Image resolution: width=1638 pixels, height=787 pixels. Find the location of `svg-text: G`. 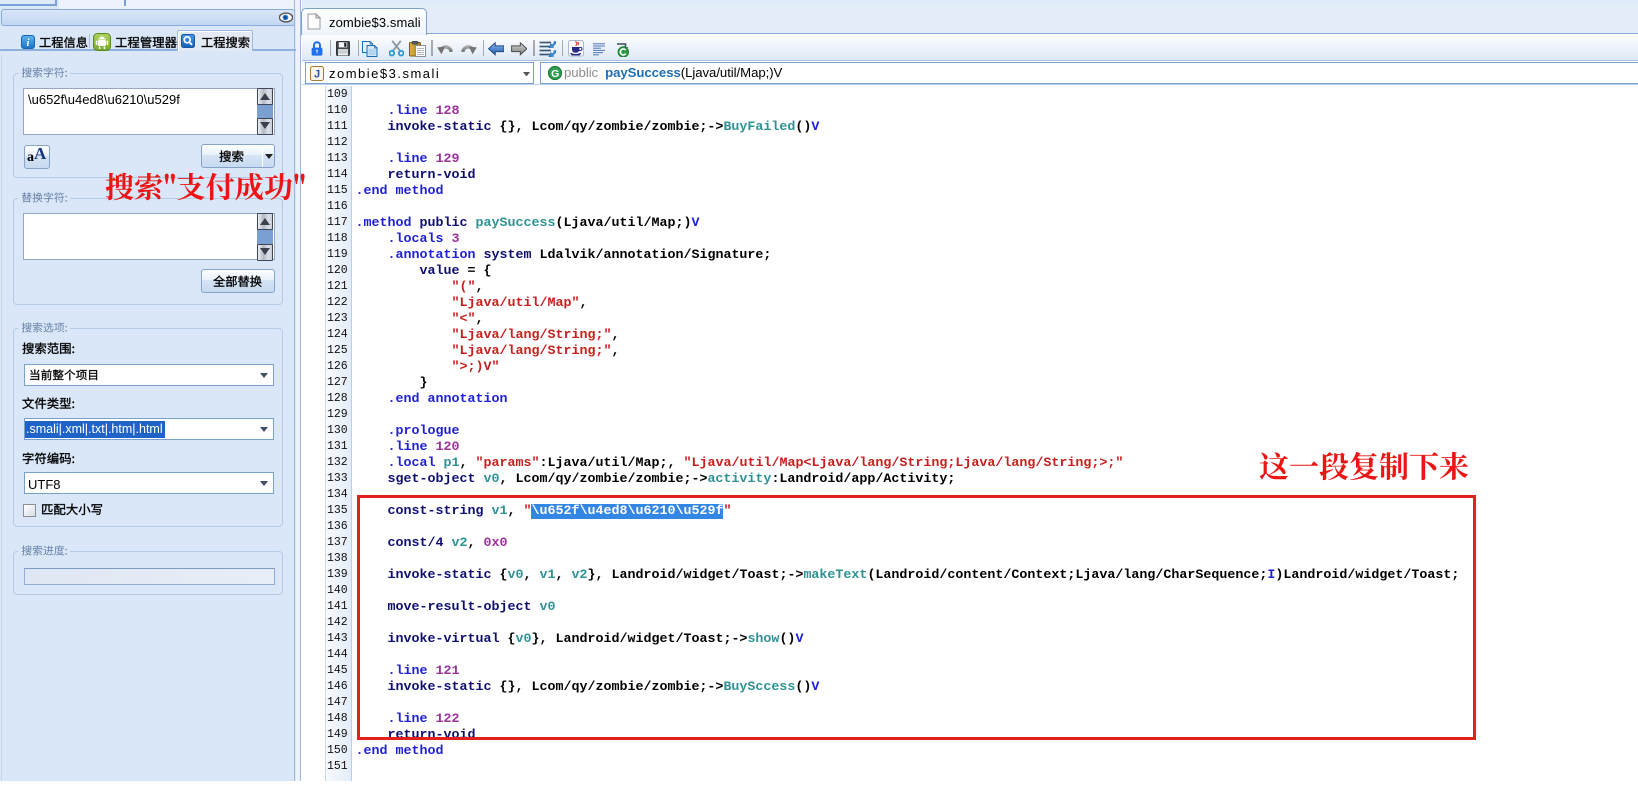

svg-text: G is located at coordinates (555, 74).